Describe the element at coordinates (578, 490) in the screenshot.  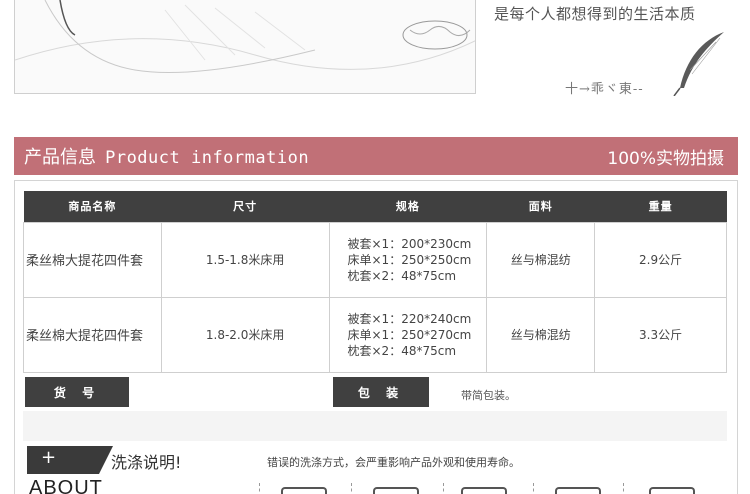
I see `tumble-dry-icon` at that location.